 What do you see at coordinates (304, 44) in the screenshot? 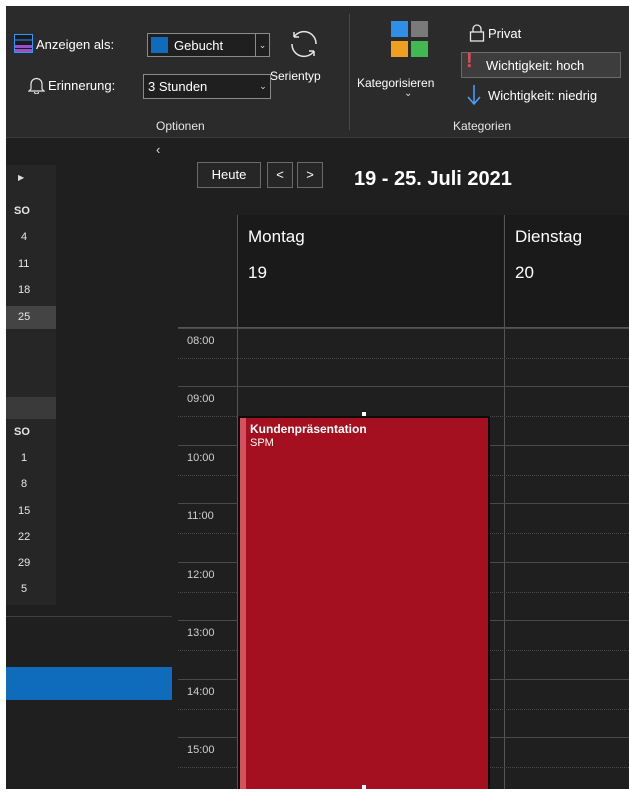
I see `recurrence-icon` at bounding box center [304, 44].